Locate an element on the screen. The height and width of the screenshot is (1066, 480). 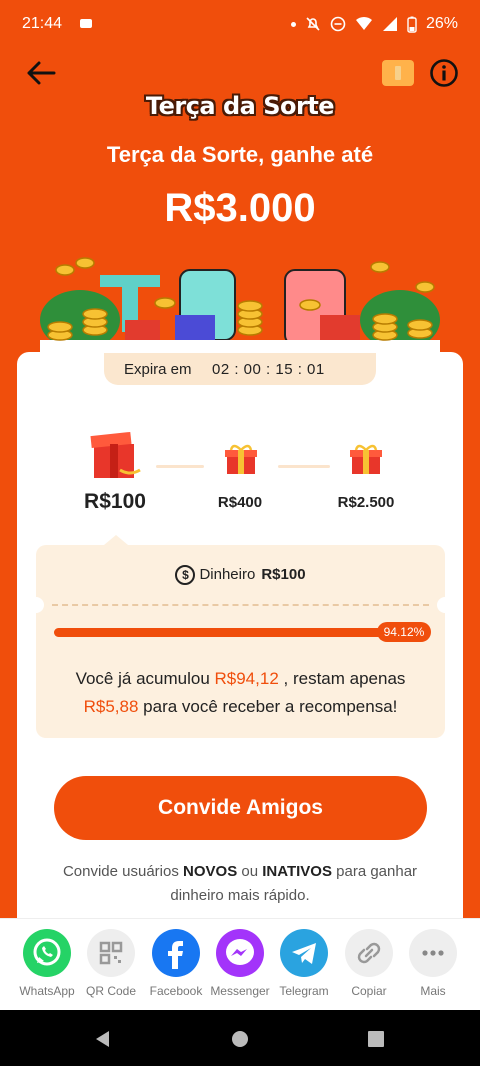
status-time: 21:44 is located at coordinates (42, 23).